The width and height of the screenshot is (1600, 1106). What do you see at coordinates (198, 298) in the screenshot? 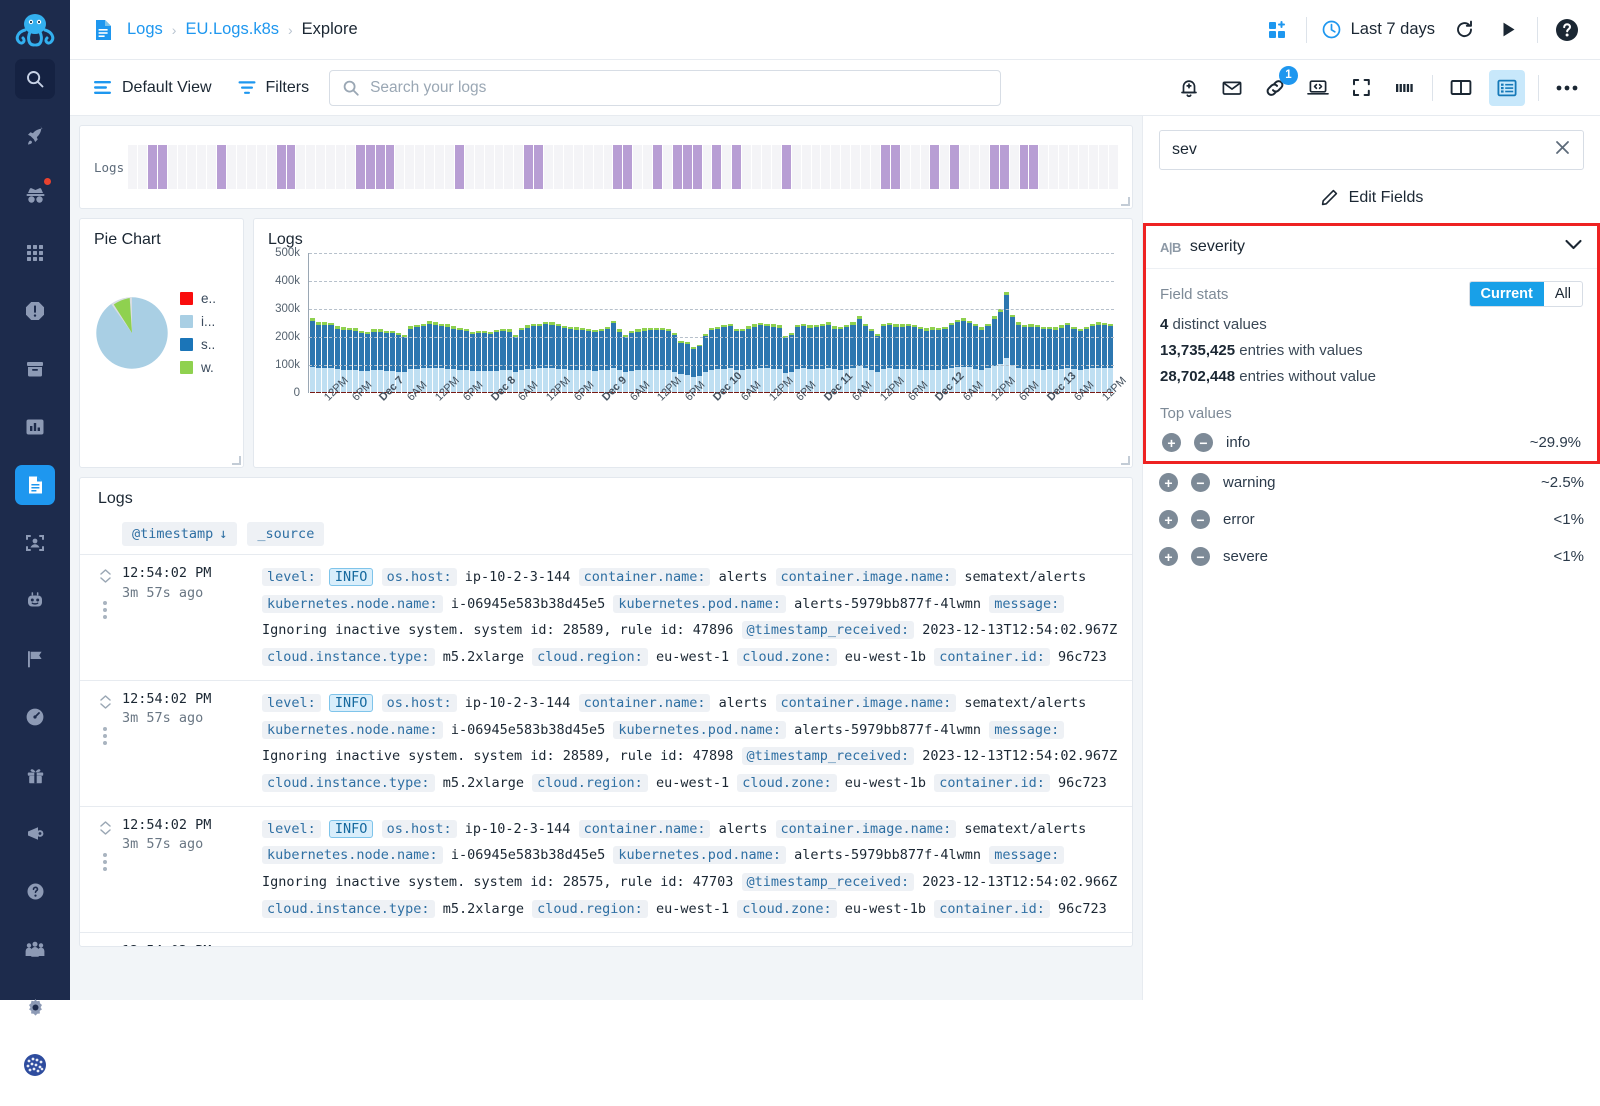
I see `legend-item: e..` at bounding box center [198, 298].